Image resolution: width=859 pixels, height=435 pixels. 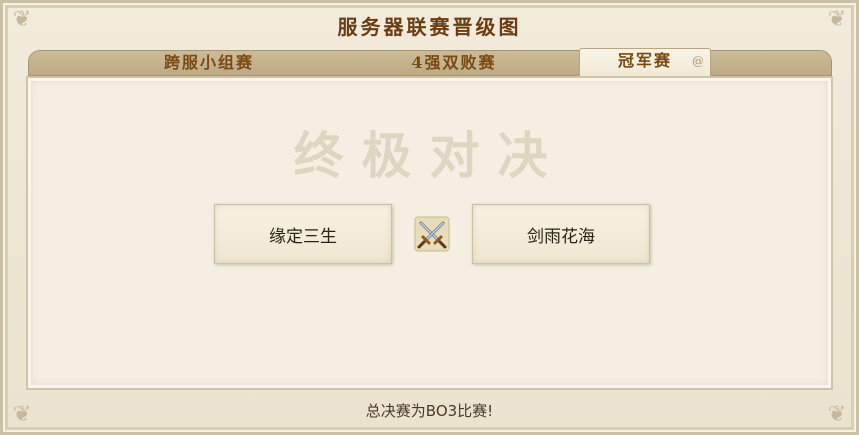 I want to click on tab-group-stage: 跨服小组赛, so click(x=209, y=64).